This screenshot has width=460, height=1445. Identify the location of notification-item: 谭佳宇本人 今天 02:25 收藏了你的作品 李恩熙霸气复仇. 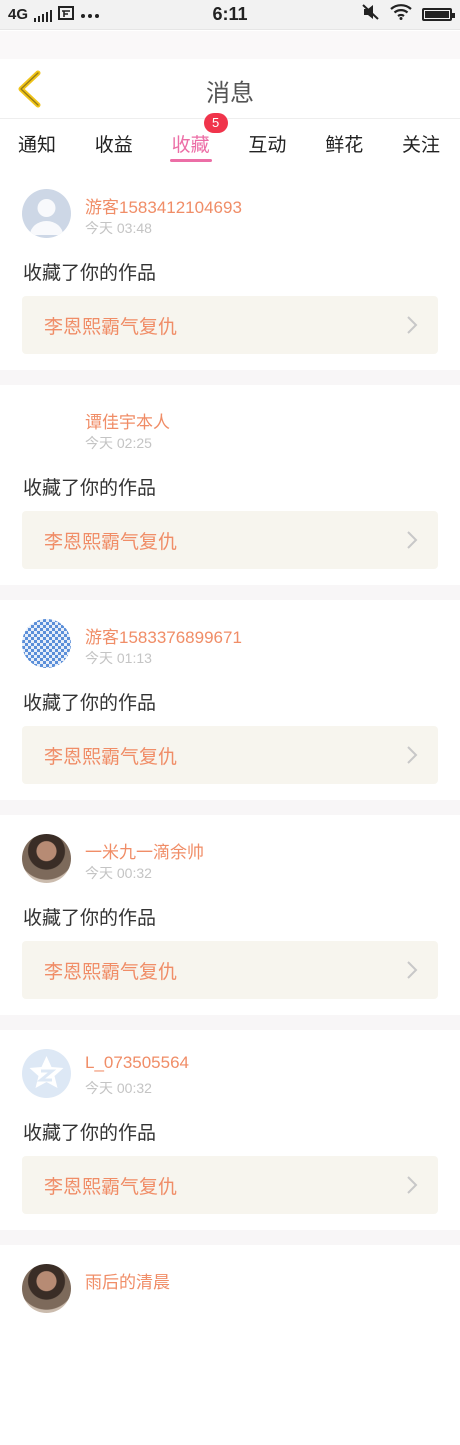
(230, 485).